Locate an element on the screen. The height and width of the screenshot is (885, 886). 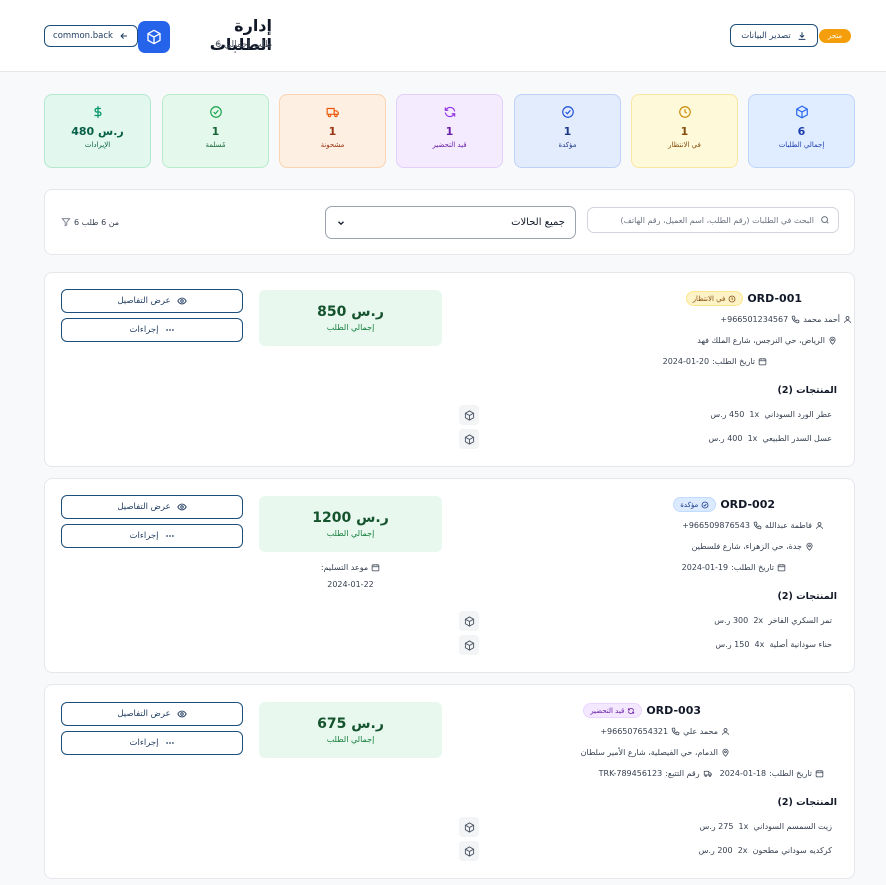
order-total-amount: 1200 ر.س is located at coordinates (350, 518).